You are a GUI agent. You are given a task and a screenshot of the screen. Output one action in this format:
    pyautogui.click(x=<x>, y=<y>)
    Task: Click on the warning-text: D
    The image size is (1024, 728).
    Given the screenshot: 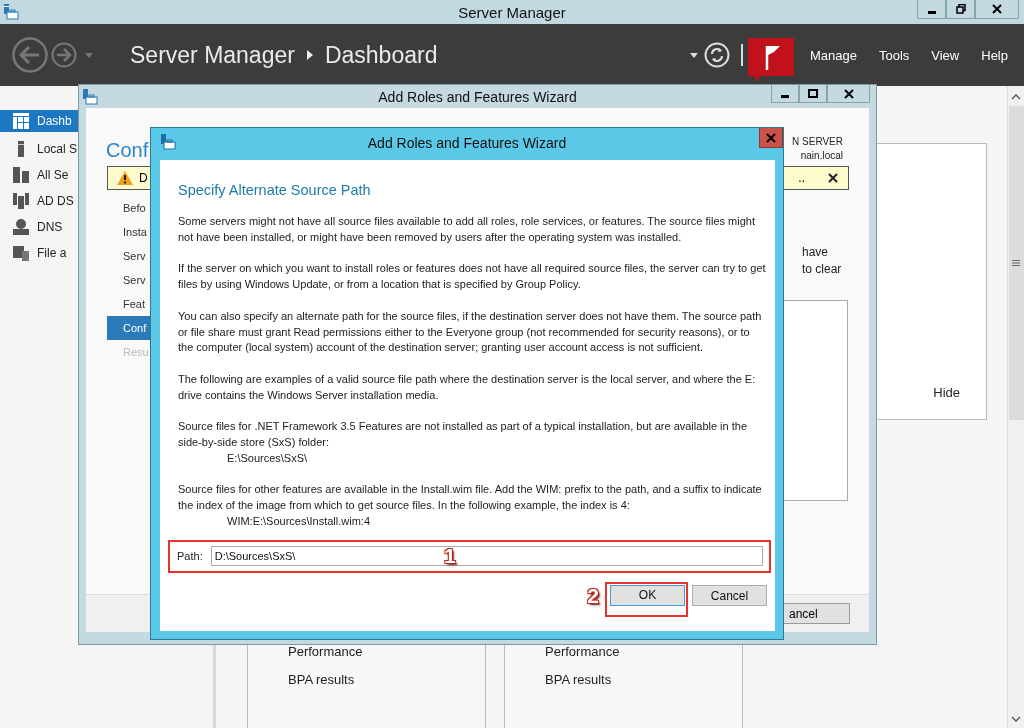 What is the action you would take?
    pyautogui.click(x=143, y=178)
    